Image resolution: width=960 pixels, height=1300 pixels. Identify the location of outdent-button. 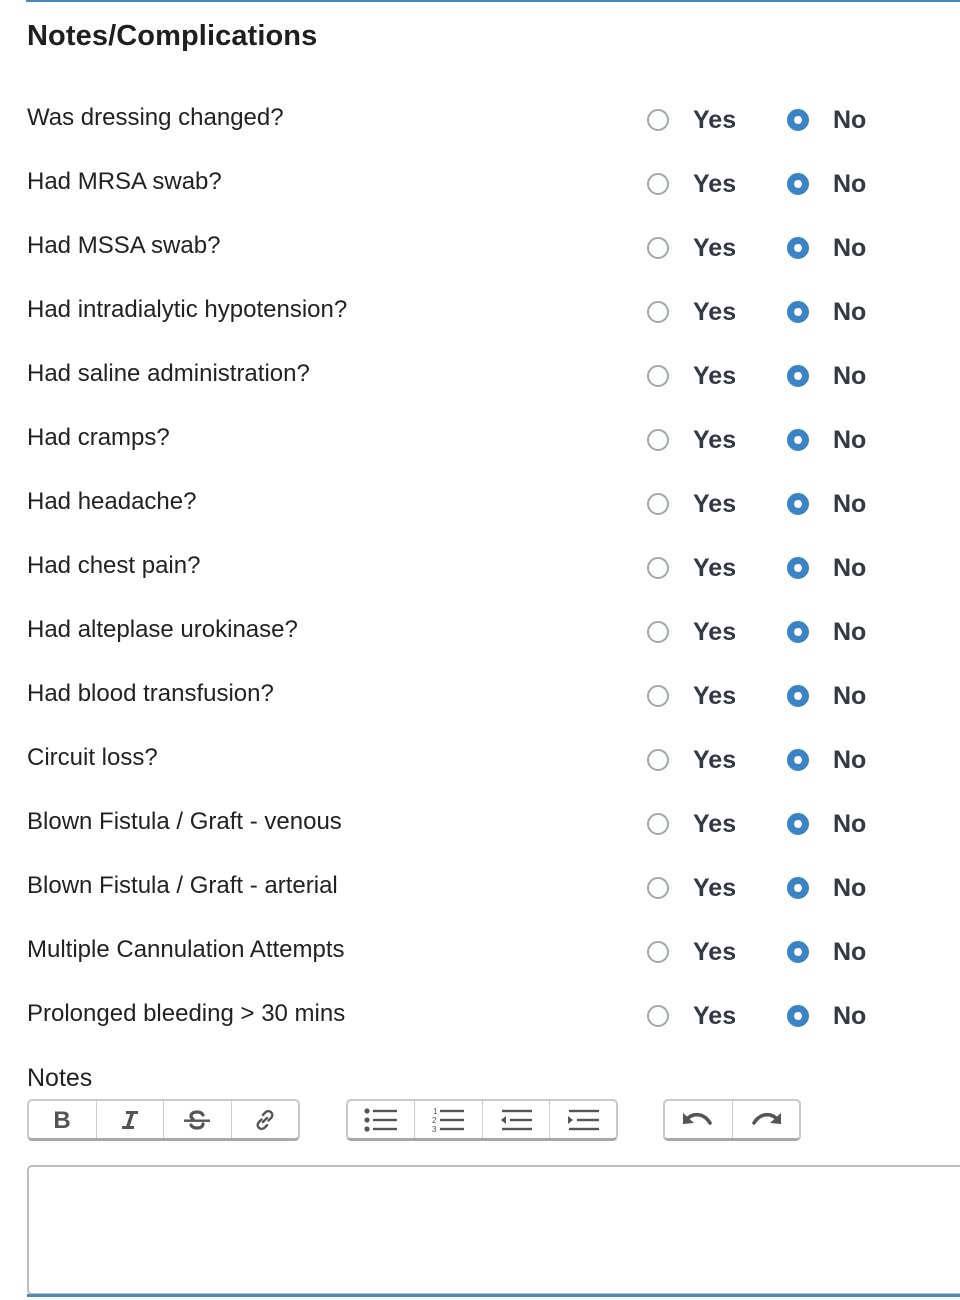
(516, 1119).